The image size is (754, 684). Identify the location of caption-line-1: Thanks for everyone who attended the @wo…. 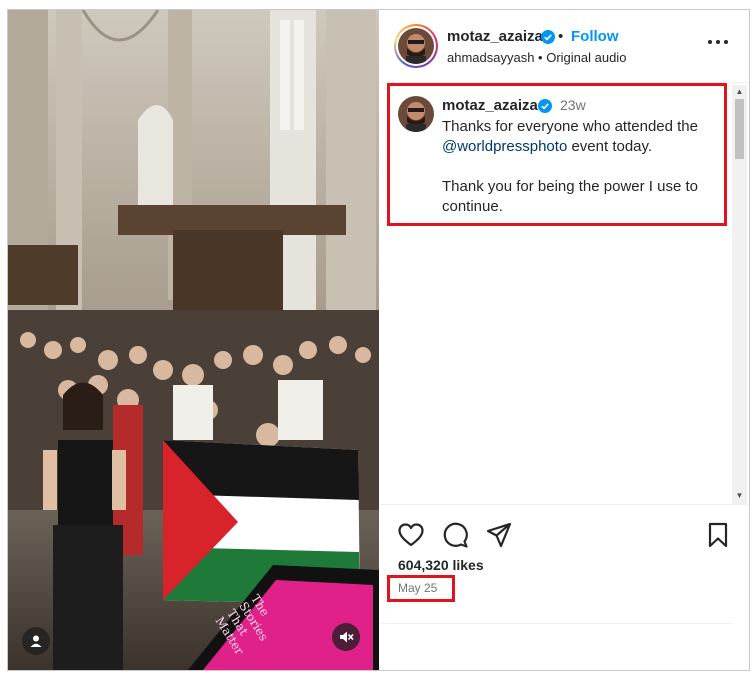
(577, 137).